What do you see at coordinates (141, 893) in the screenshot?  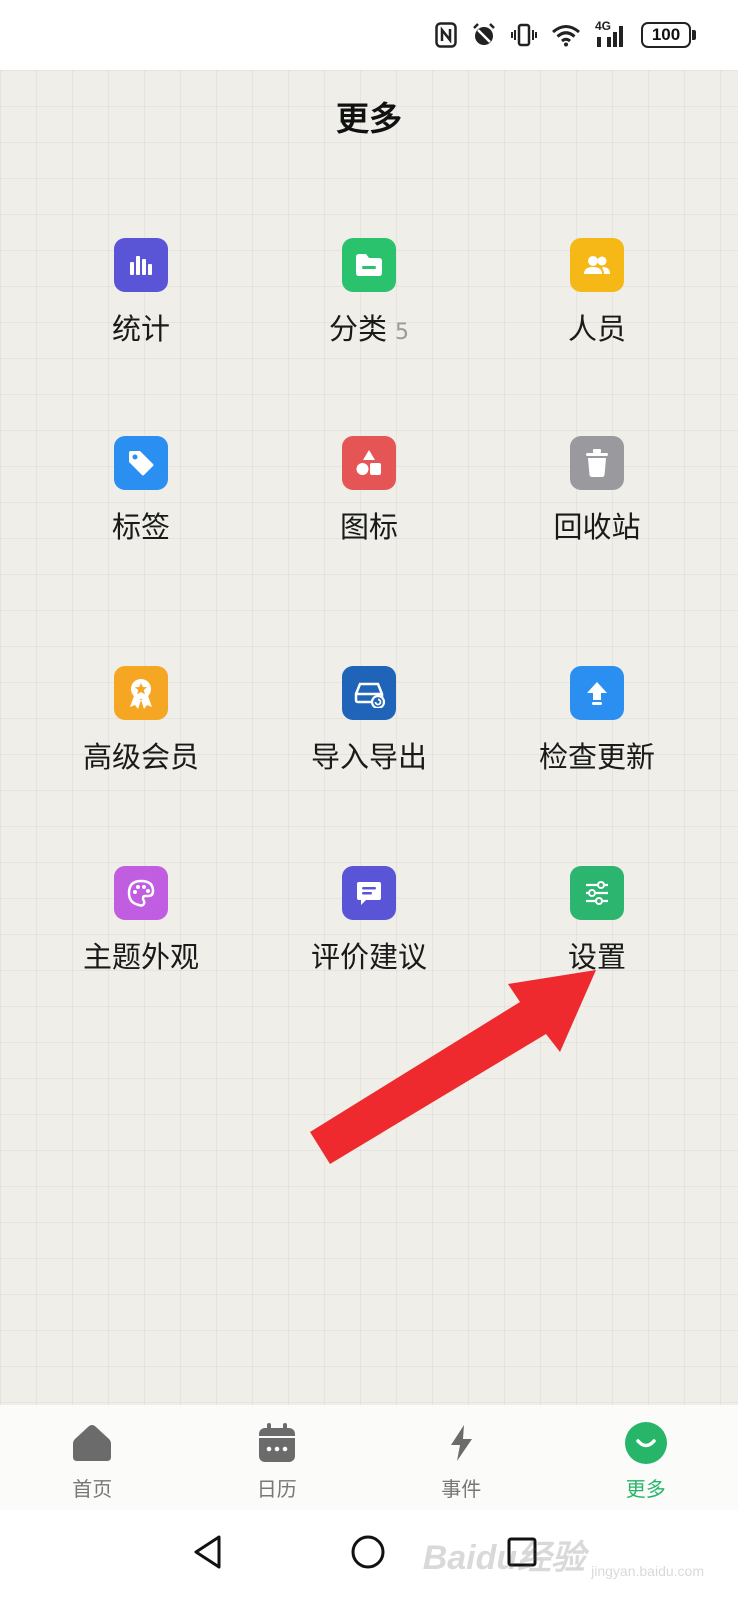 I see `palette-icon` at bounding box center [141, 893].